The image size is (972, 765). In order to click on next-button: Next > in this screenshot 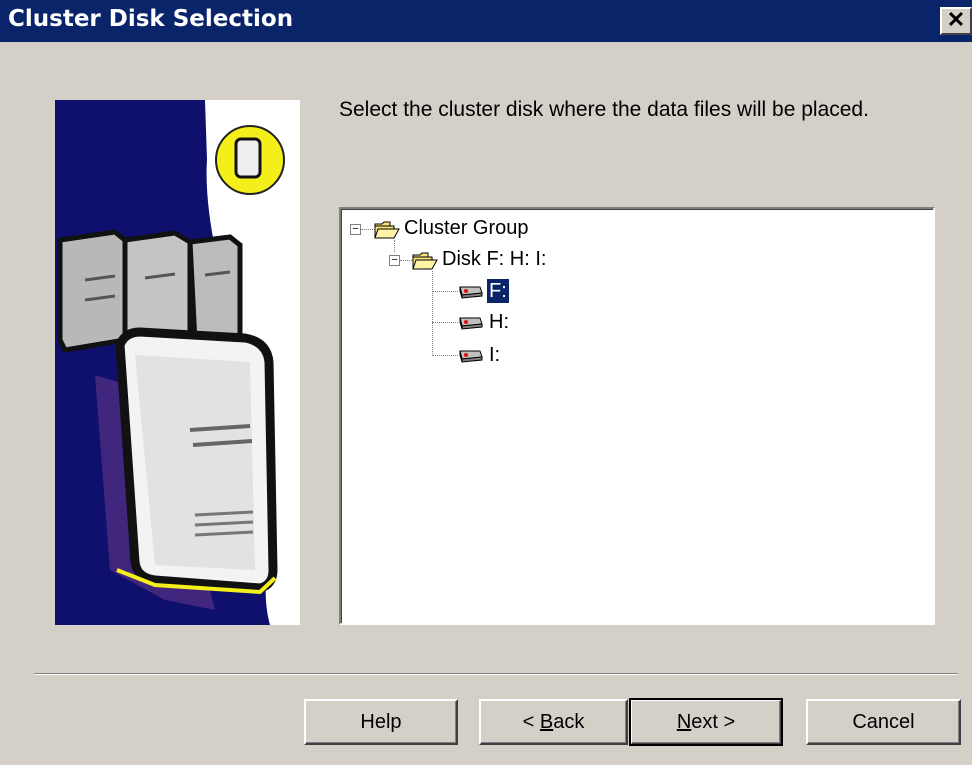, I will do `click(706, 722)`.